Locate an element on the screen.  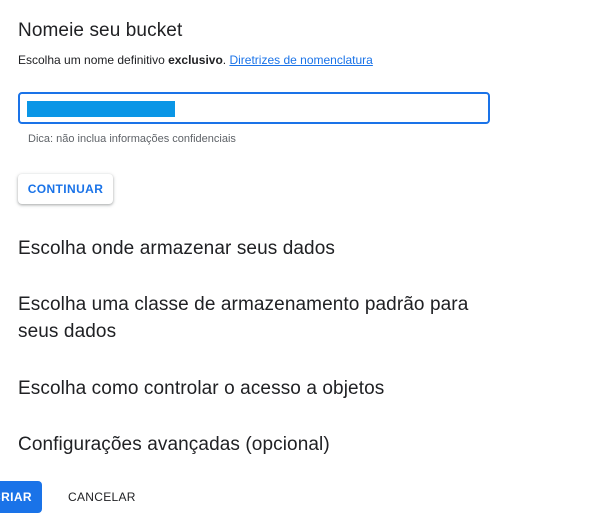
create-button: CRIAR is located at coordinates (21, 497).